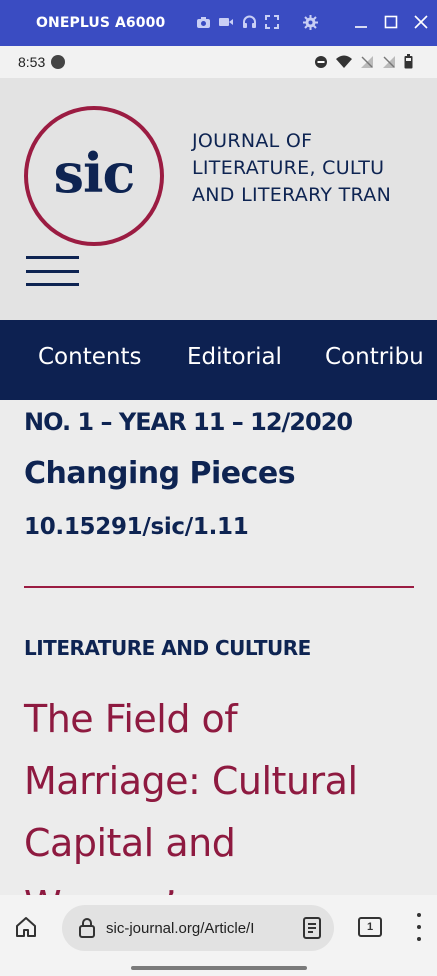 The width and height of the screenshot is (437, 976). I want to click on camera-icon, so click(203, 22).